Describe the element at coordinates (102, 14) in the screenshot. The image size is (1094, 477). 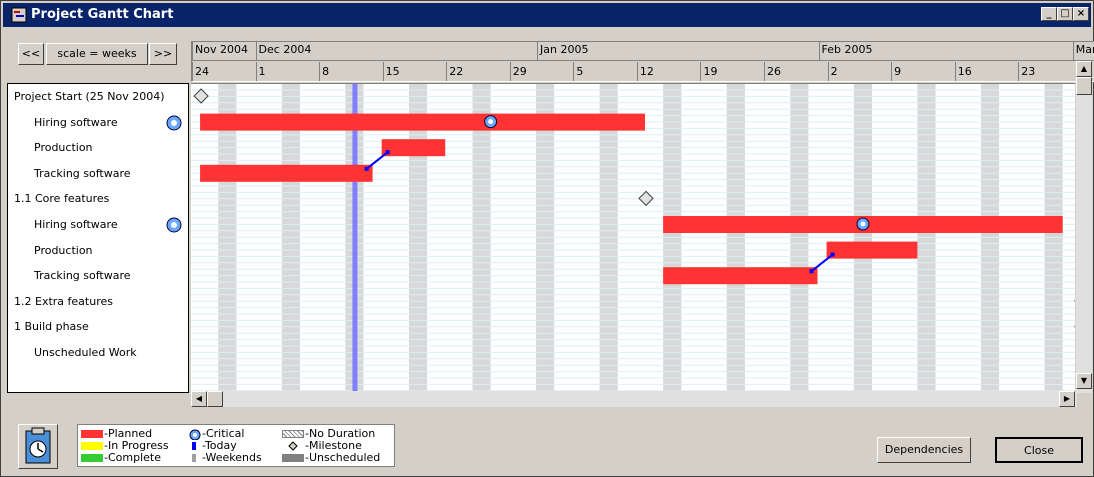
I see `window-title: Project Gantt Chart` at that location.